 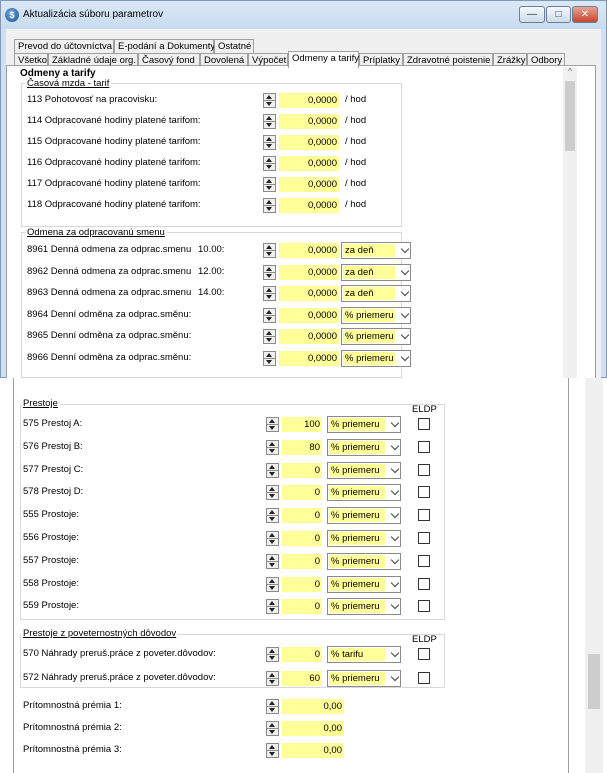 I want to click on poveter-row-value: 0, so click(x=302, y=654).